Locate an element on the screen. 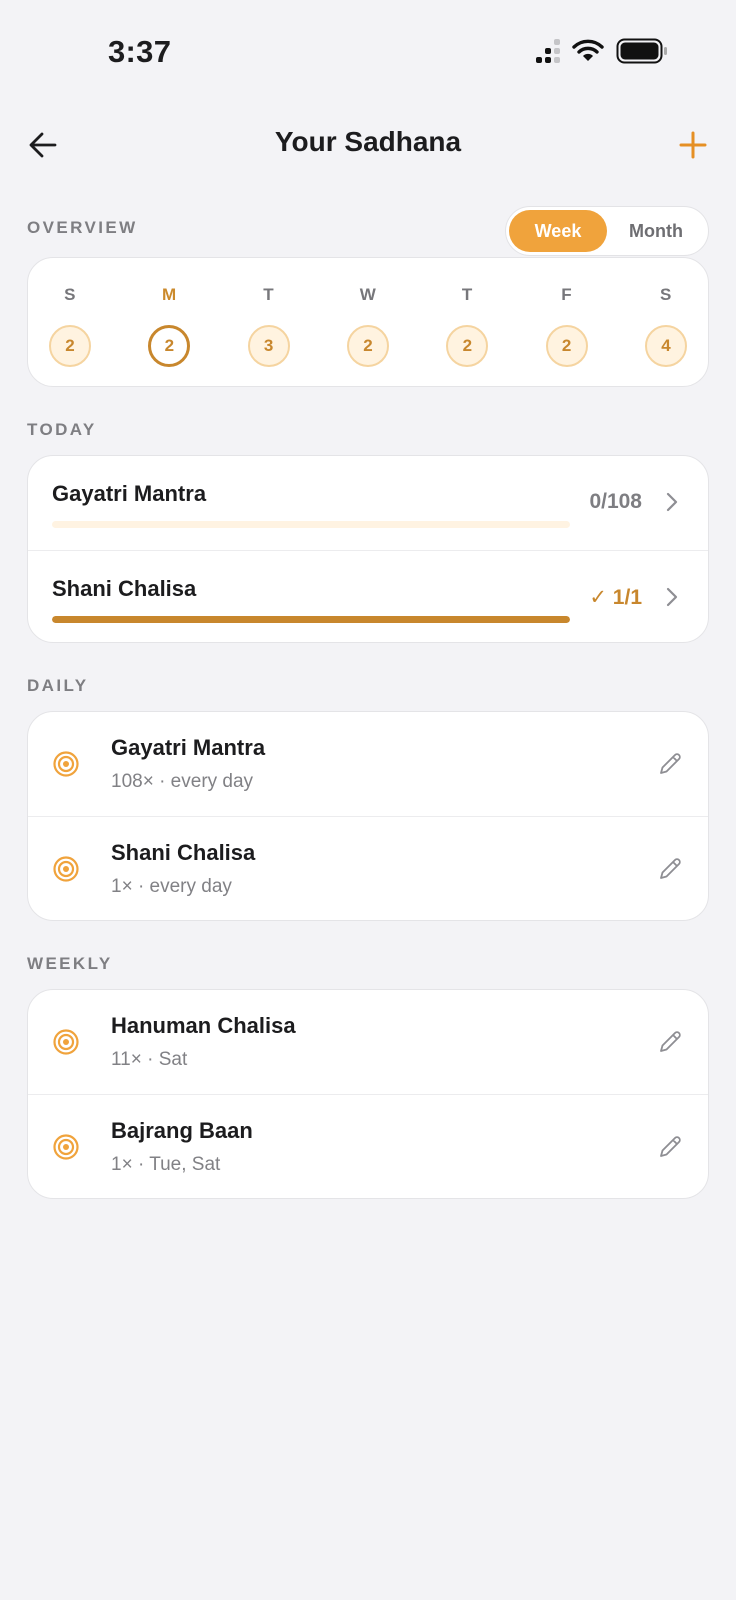 Image resolution: width=736 pixels, height=1600 pixels. plus-icon is located at coordinates (693, 145).